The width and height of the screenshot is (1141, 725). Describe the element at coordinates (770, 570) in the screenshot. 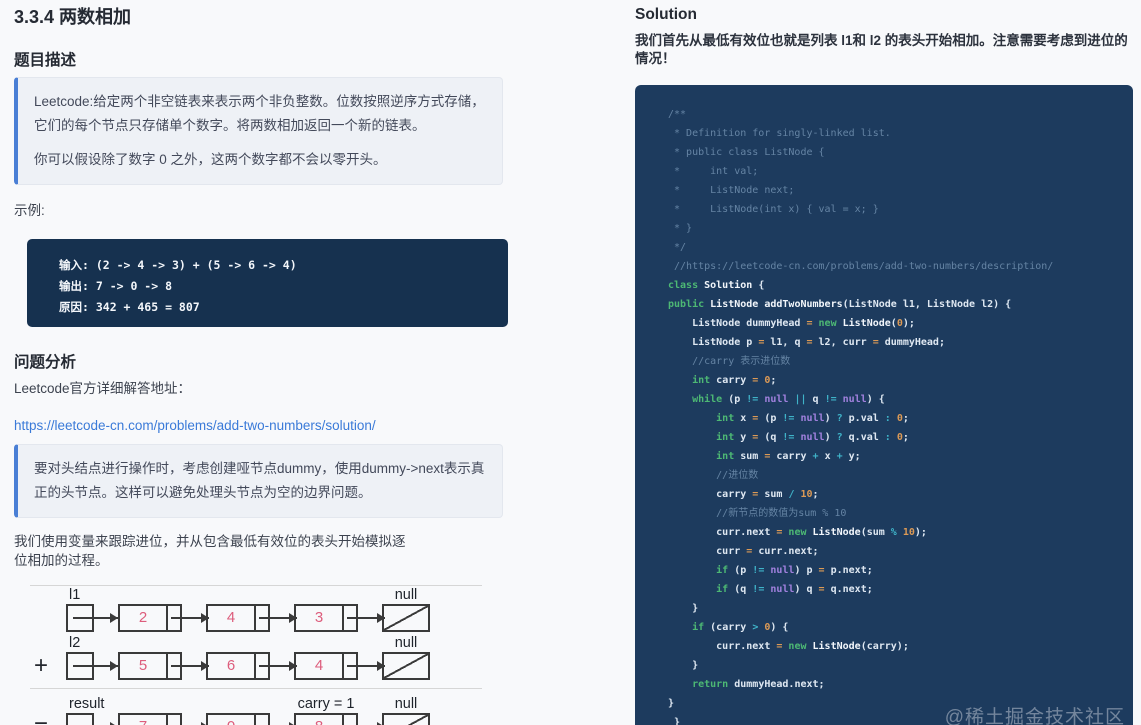

I see `code-line: if (p != null) p = p.next;` at that location.